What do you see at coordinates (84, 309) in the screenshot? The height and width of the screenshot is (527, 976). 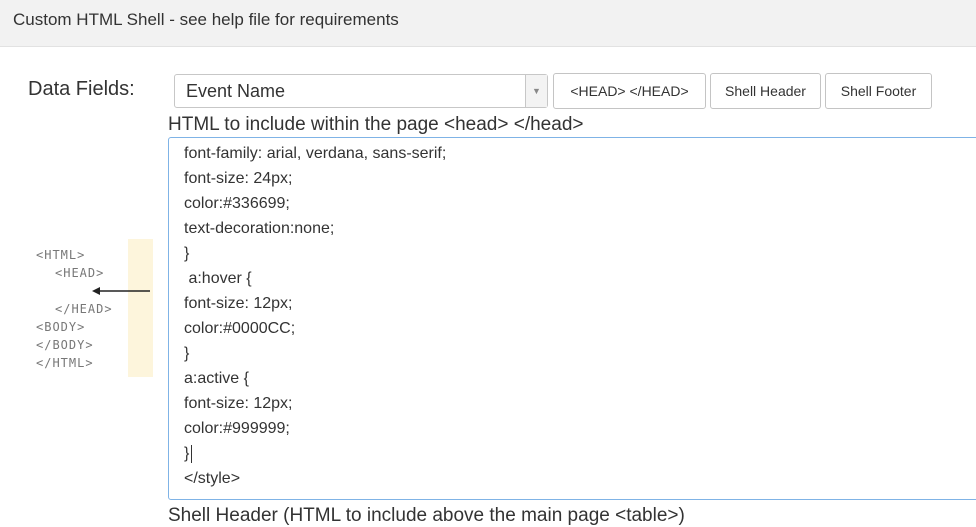 I see `diagram-head-close: </HEAD>` at bounding box center [84, 309].